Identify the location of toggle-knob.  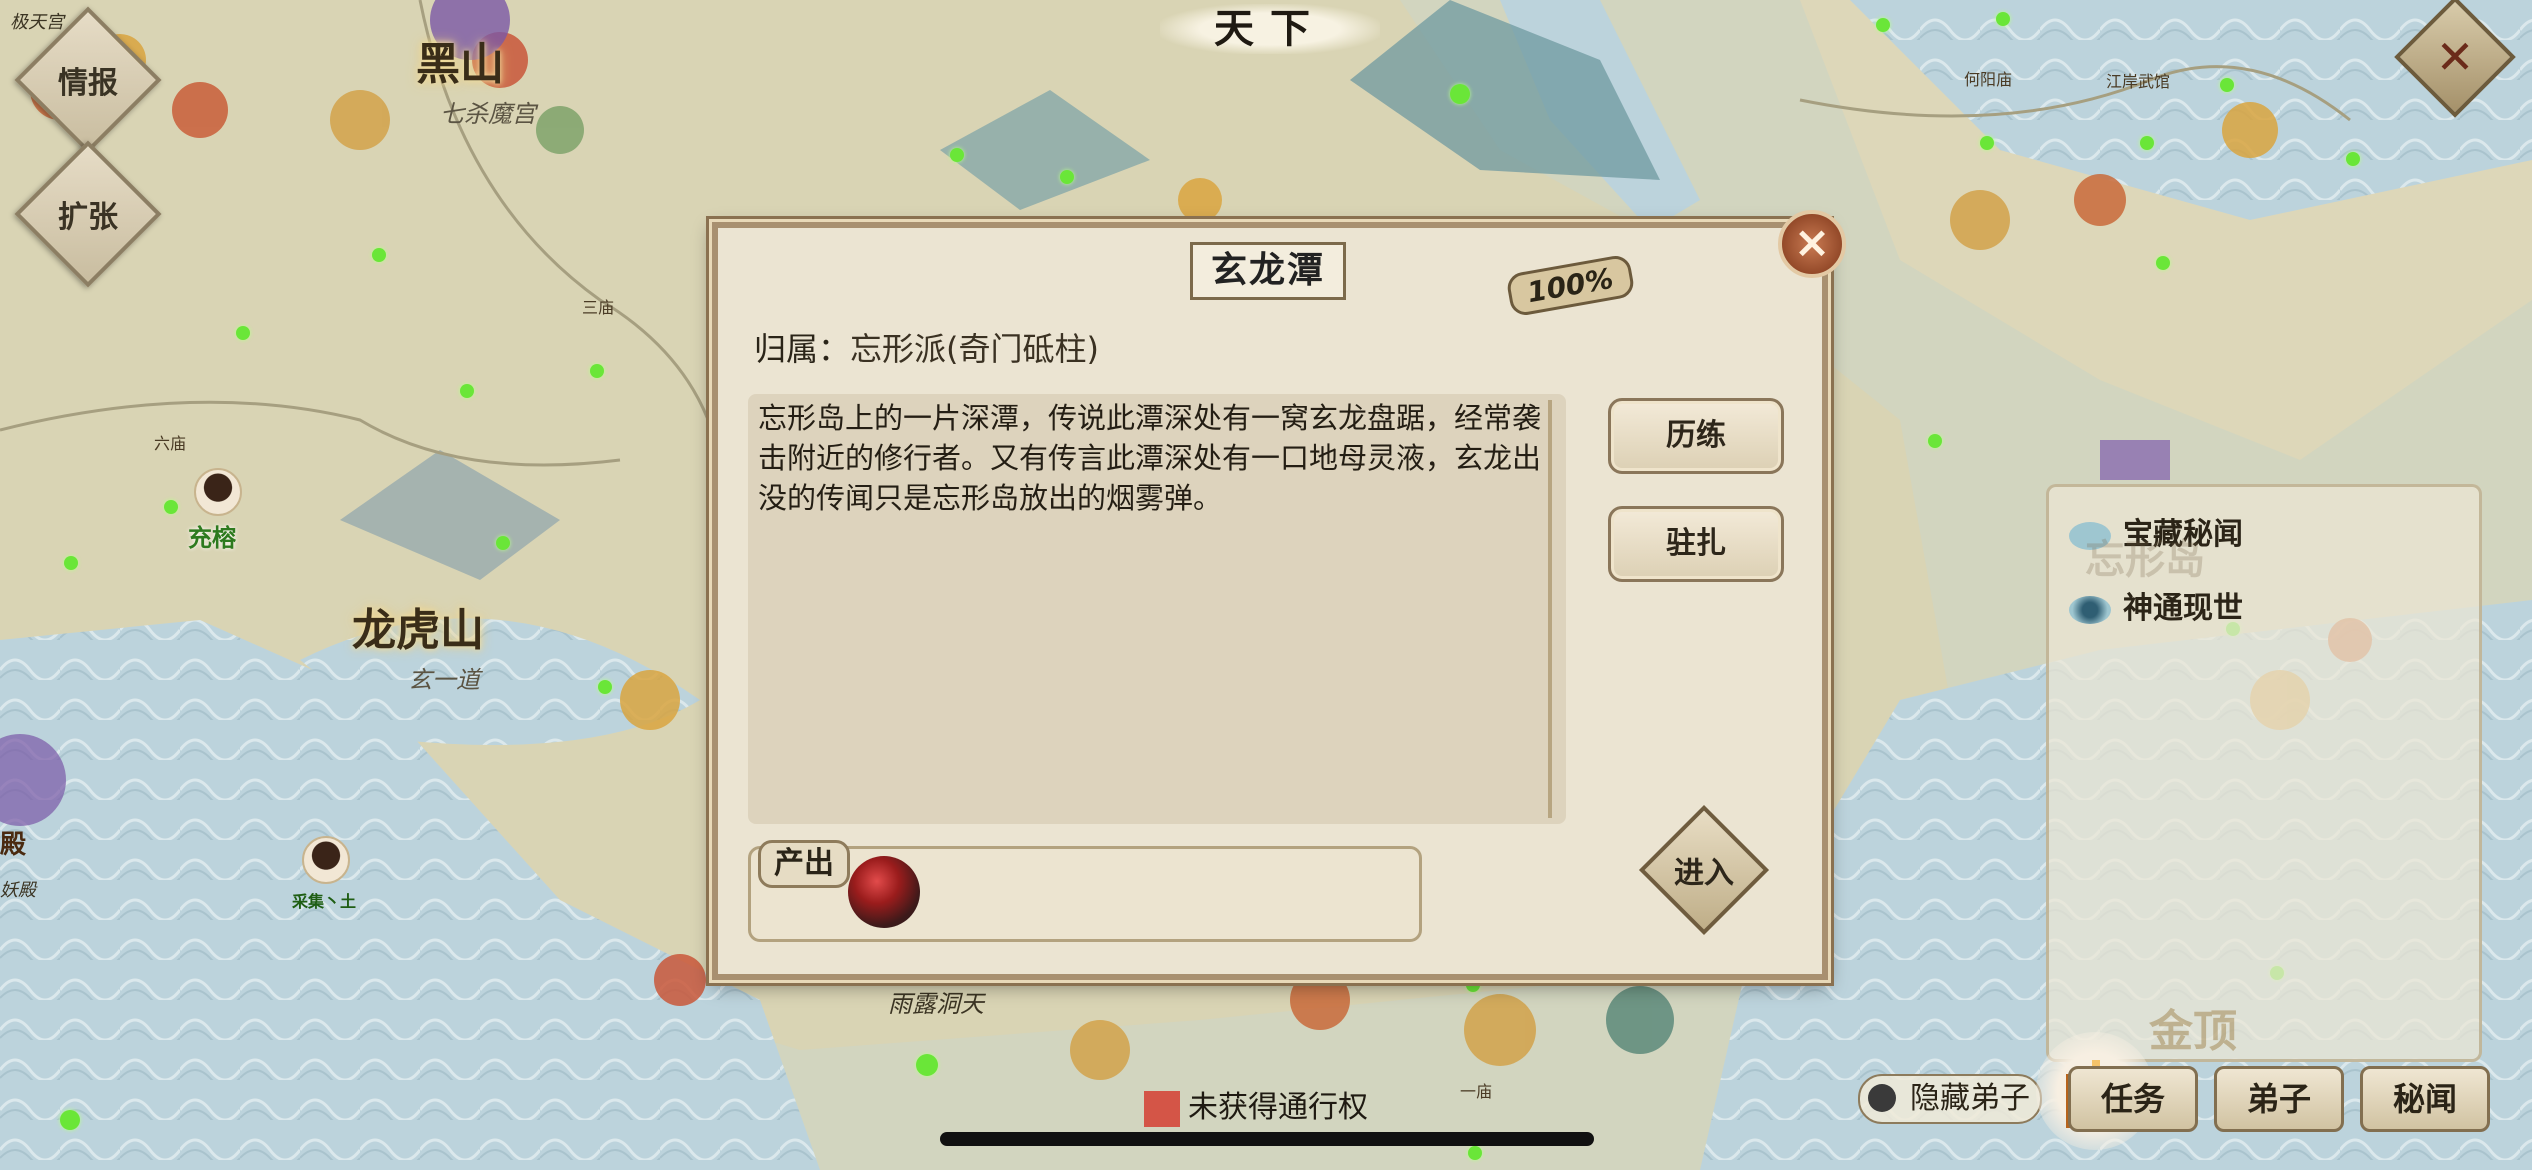
(1882, 1098).